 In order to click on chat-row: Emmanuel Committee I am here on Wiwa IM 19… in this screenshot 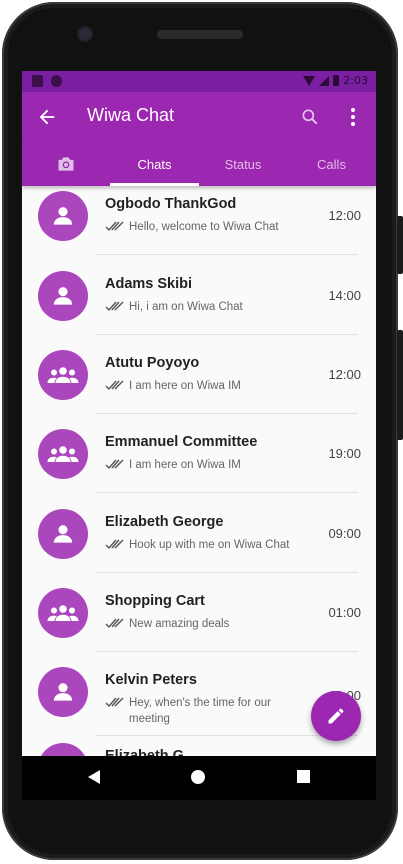, I will do `click(199, 453)`.